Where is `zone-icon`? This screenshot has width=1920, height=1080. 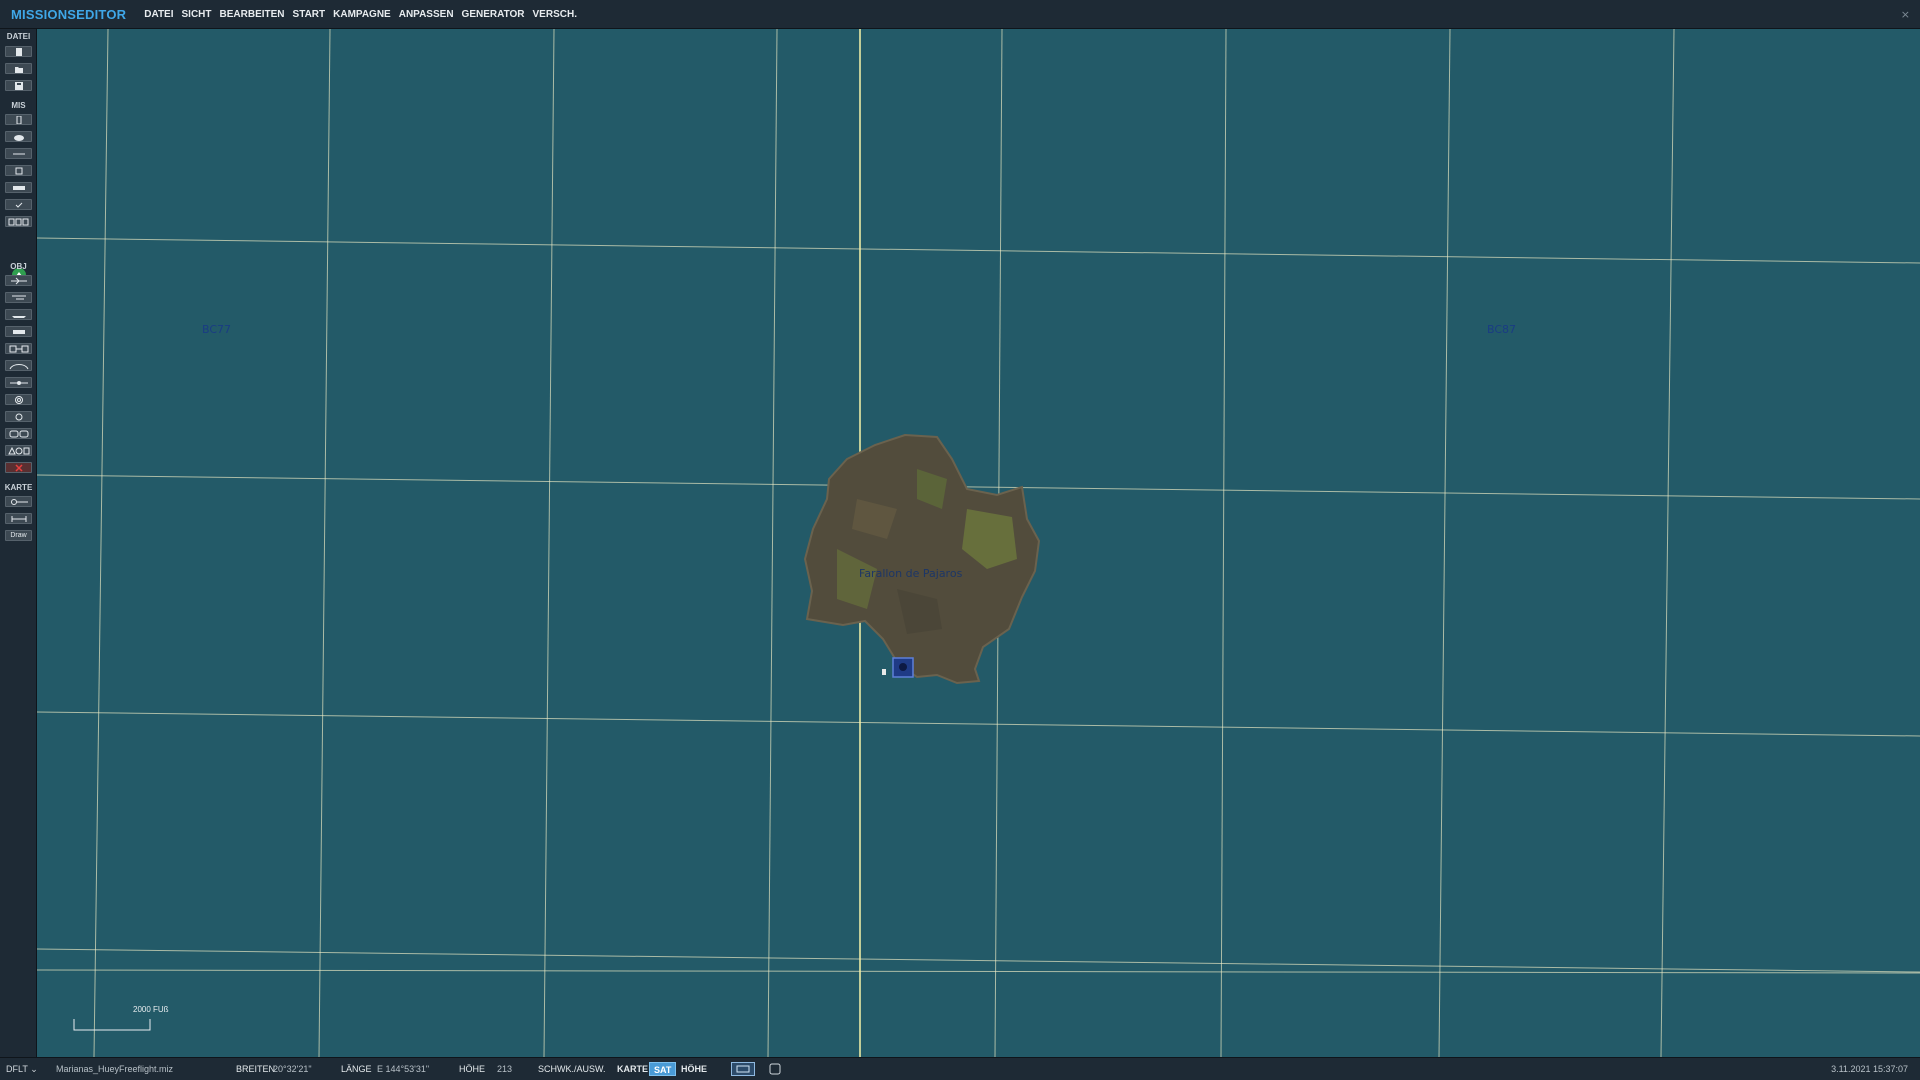
zone-icon is located at coordinates (18, 399).